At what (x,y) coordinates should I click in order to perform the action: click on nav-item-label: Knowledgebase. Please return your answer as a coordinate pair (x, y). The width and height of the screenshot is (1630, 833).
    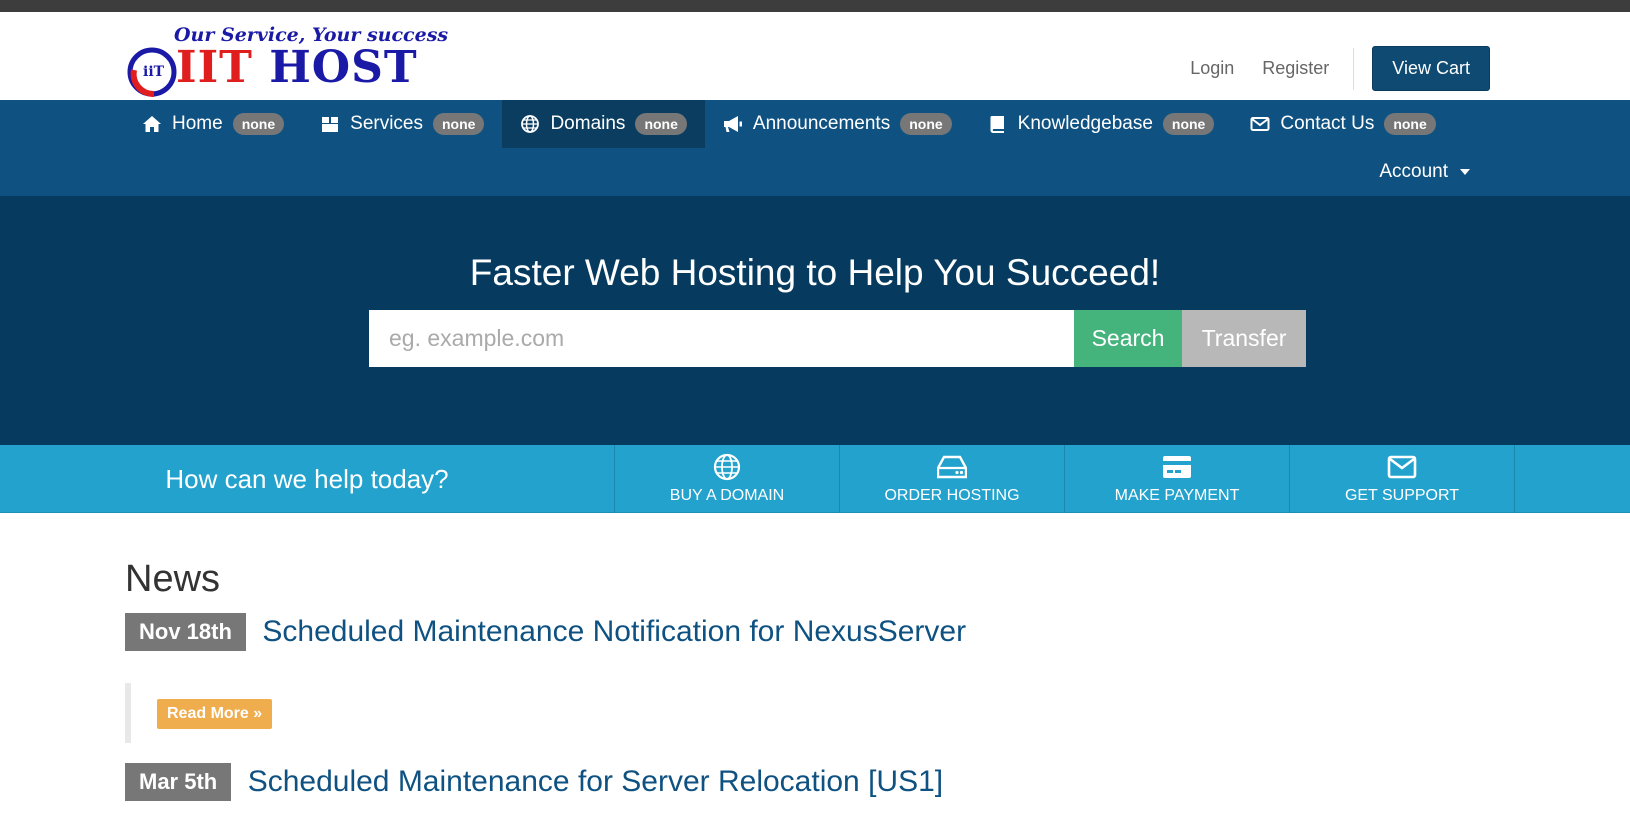
    Looking at the image, I should click on (1085, 123).